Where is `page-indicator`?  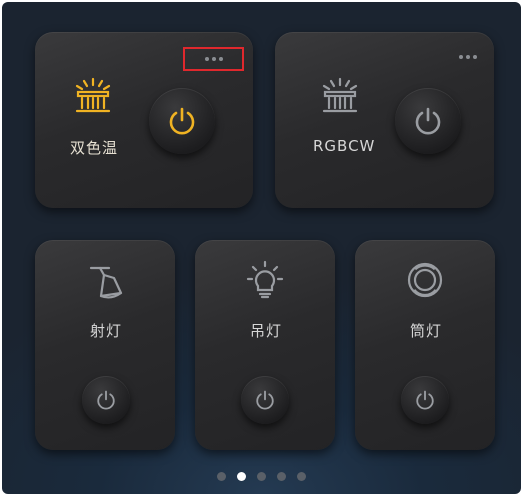
page-indicator is located at coordinates (261, 476).